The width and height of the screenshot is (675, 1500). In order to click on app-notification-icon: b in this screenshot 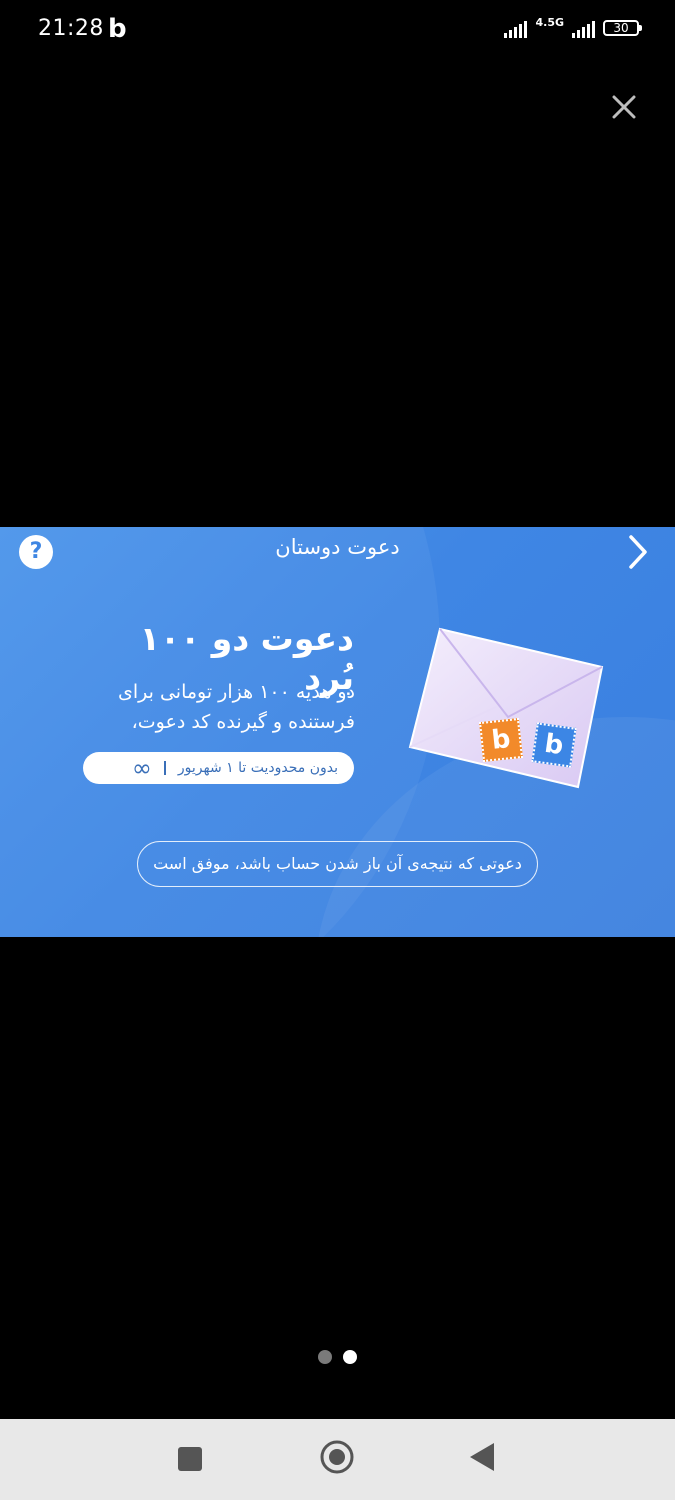, I will do `click(117, 29)`.